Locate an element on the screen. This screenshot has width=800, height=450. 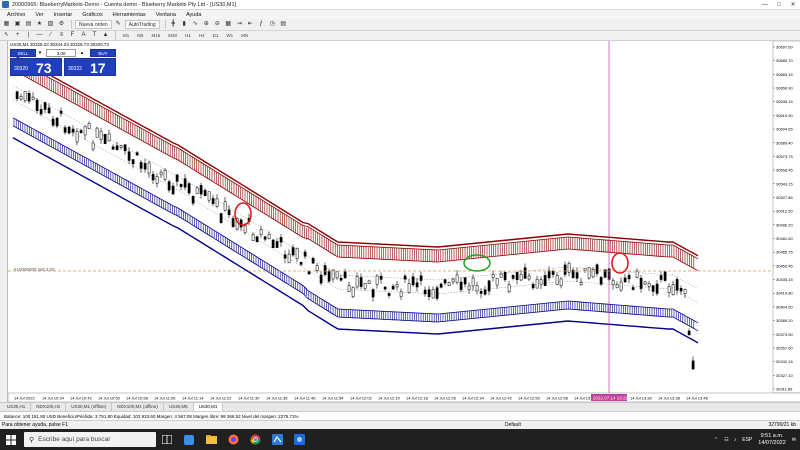
periods-icon: ◷ is located at coordinates (272, 24).